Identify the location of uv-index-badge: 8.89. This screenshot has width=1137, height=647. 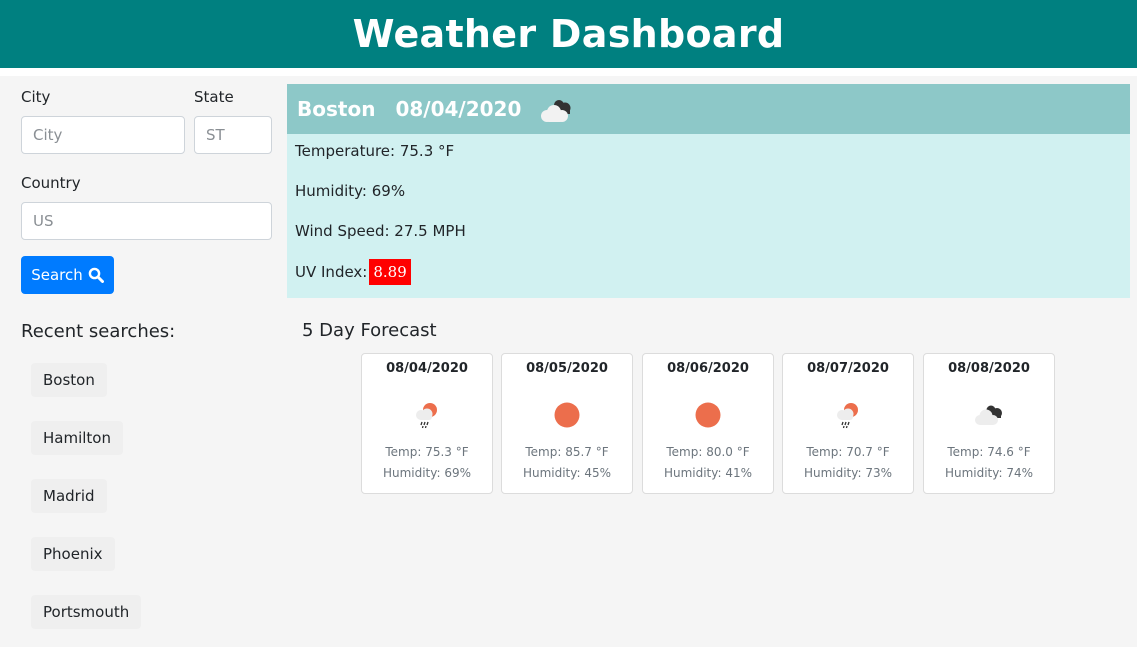
(390, 272).